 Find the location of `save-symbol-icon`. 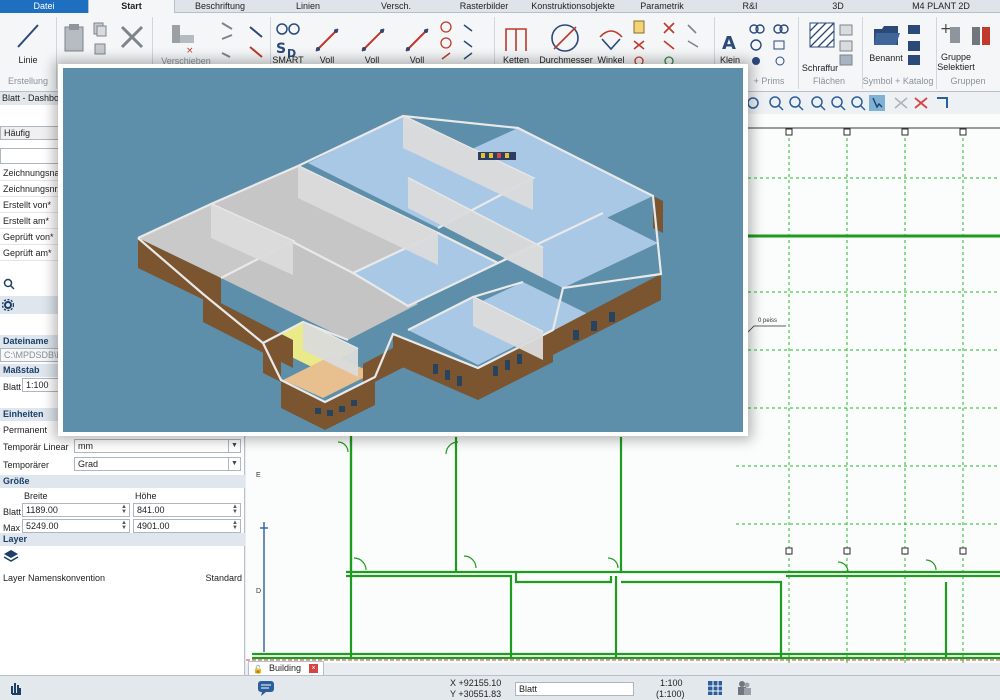

save-symbol-icon is located at coordinates (915, 45).